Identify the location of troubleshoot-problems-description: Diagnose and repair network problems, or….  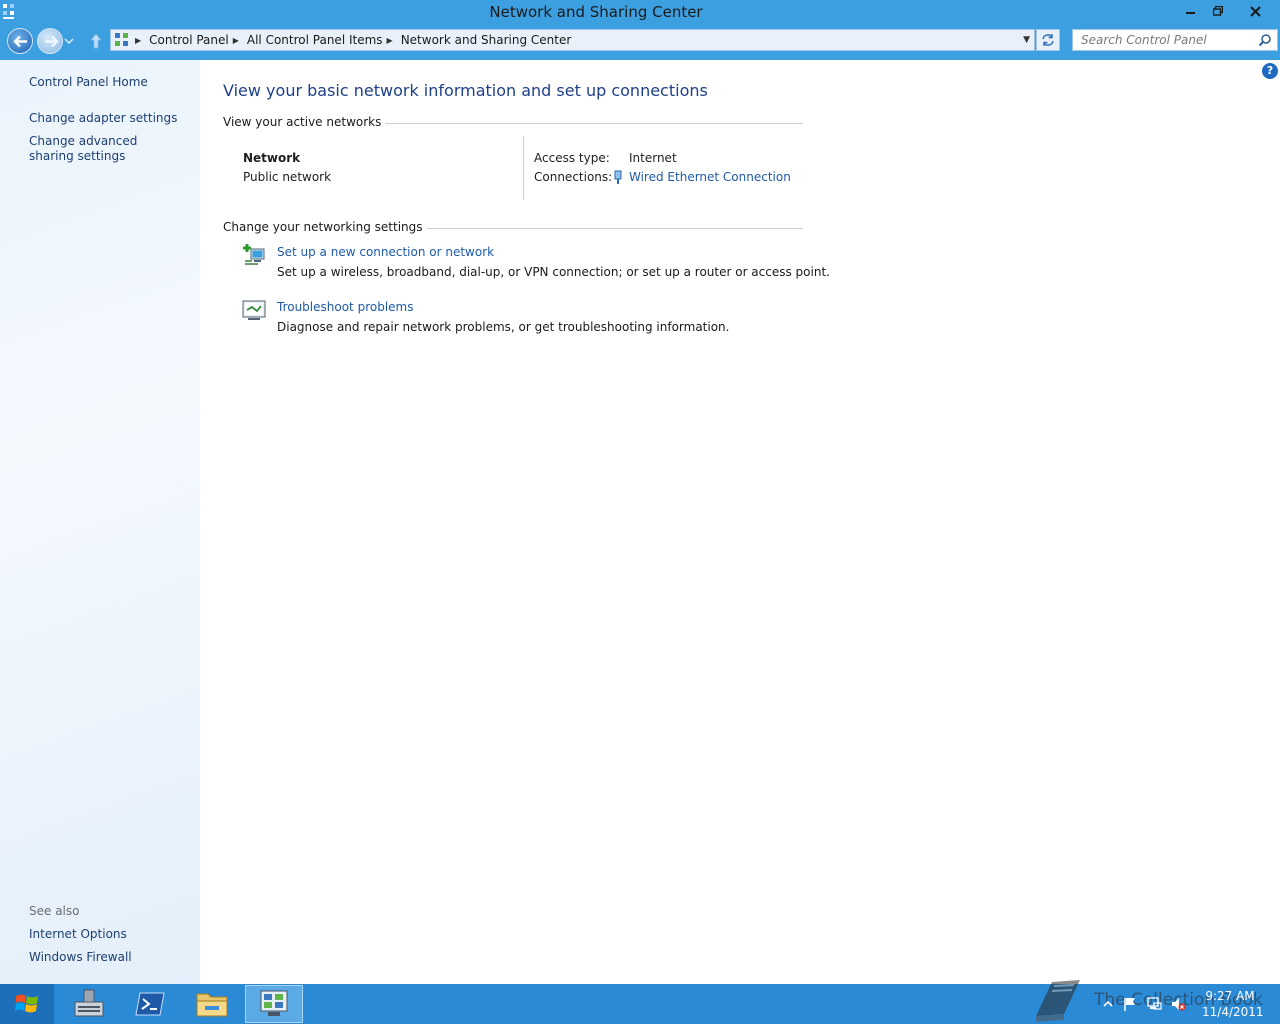
(503, 327).